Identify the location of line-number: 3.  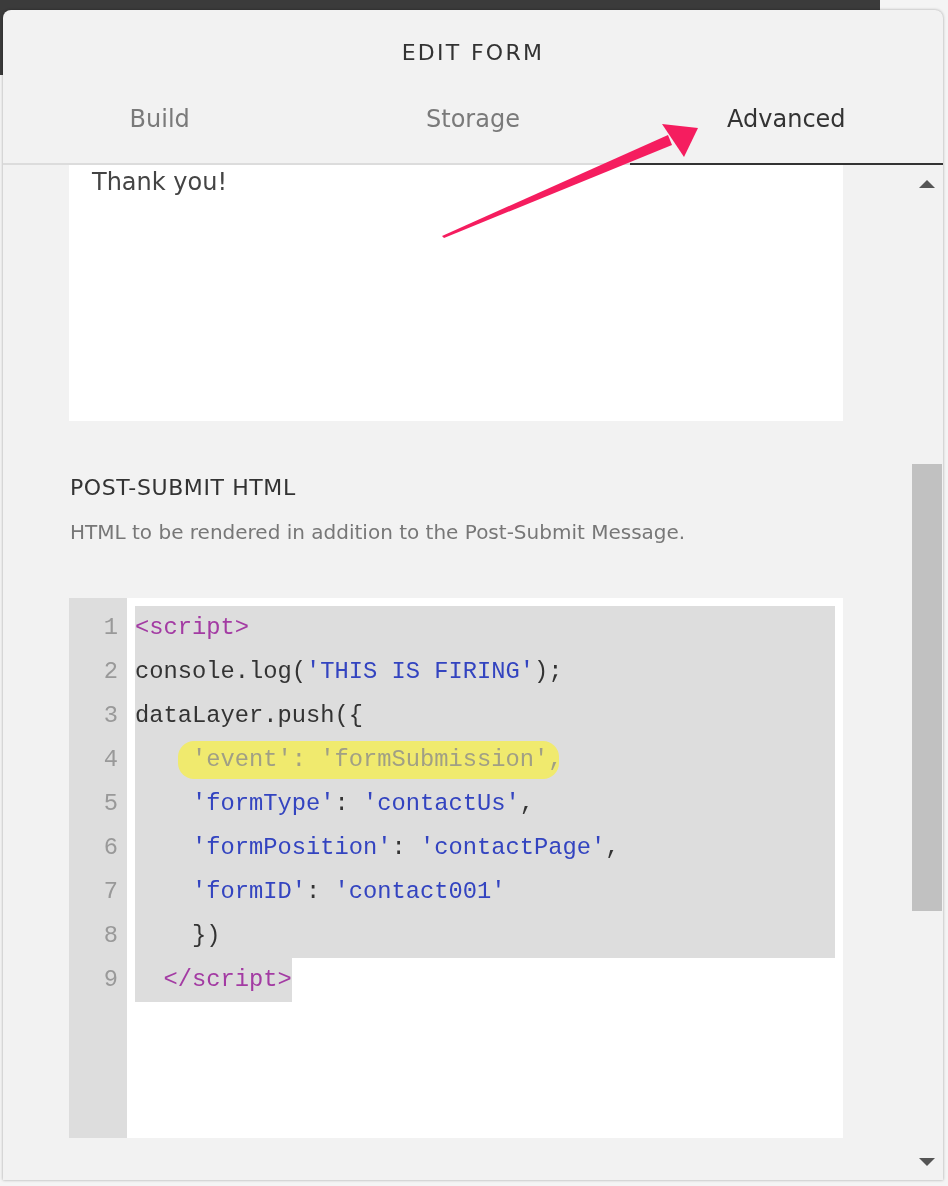
(110, 716).